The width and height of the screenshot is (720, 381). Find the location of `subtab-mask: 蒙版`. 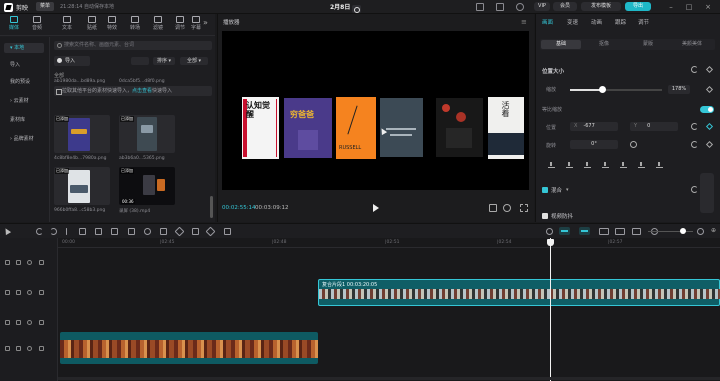

subtab-mask: 蒙版 is located at coordinates (648, 44).